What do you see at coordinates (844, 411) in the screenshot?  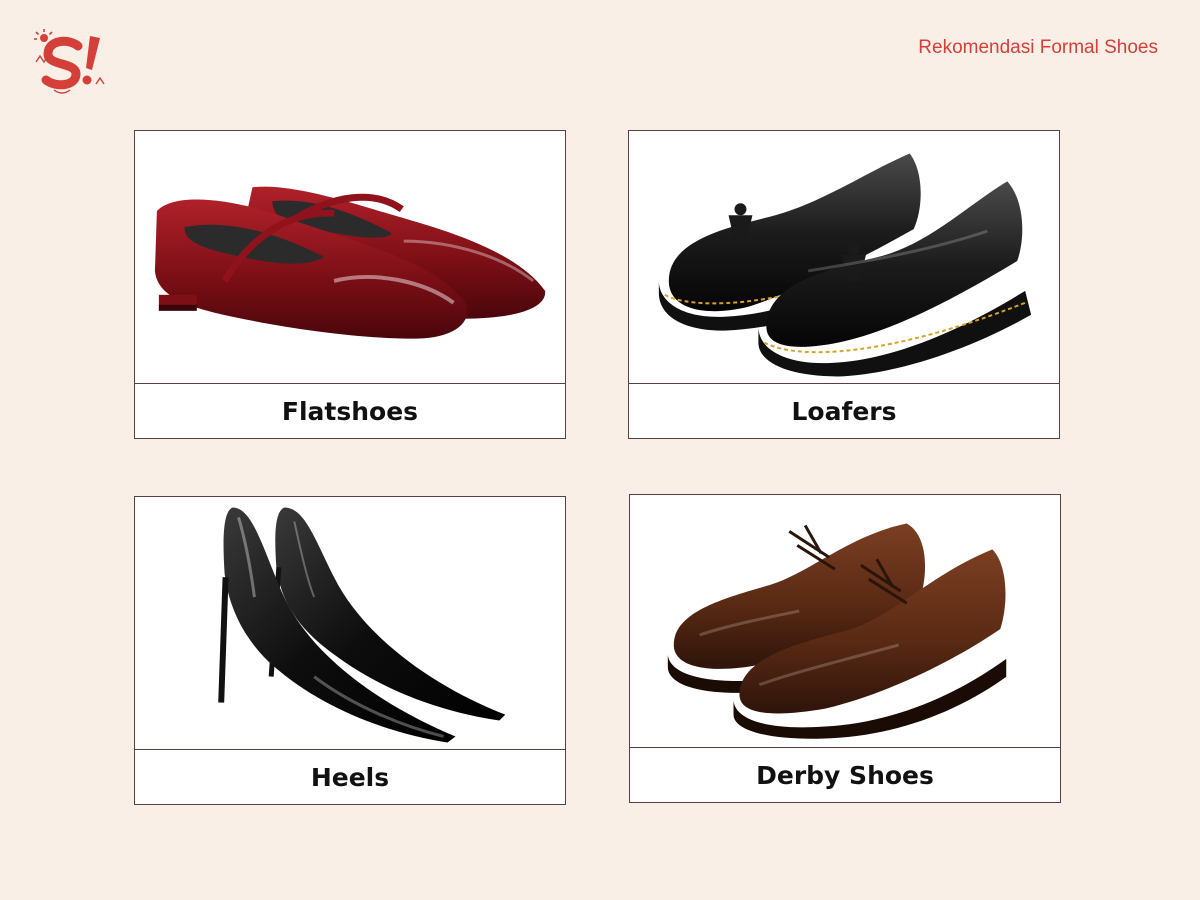 I see `shoe-label-loafers: Loafers` at bounding box center [844, 411].